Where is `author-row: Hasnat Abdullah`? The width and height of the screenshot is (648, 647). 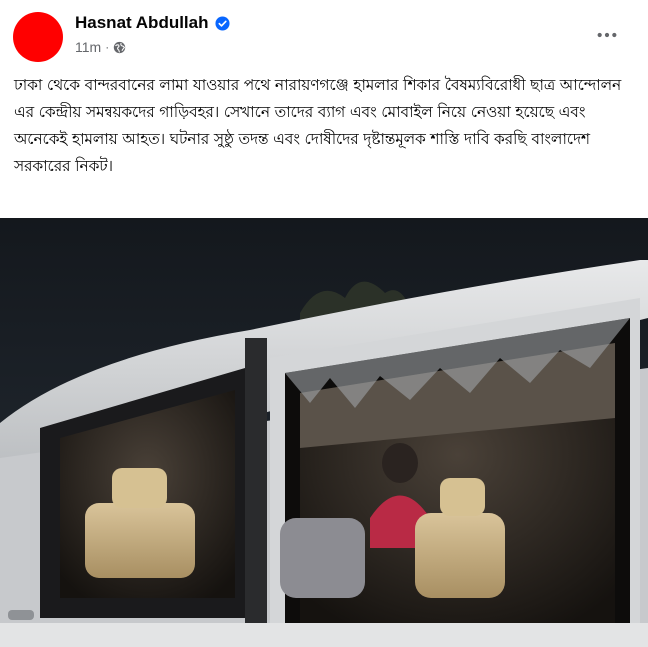 author-row: Hasnat Abdullah is located at coordinates (152, 23).